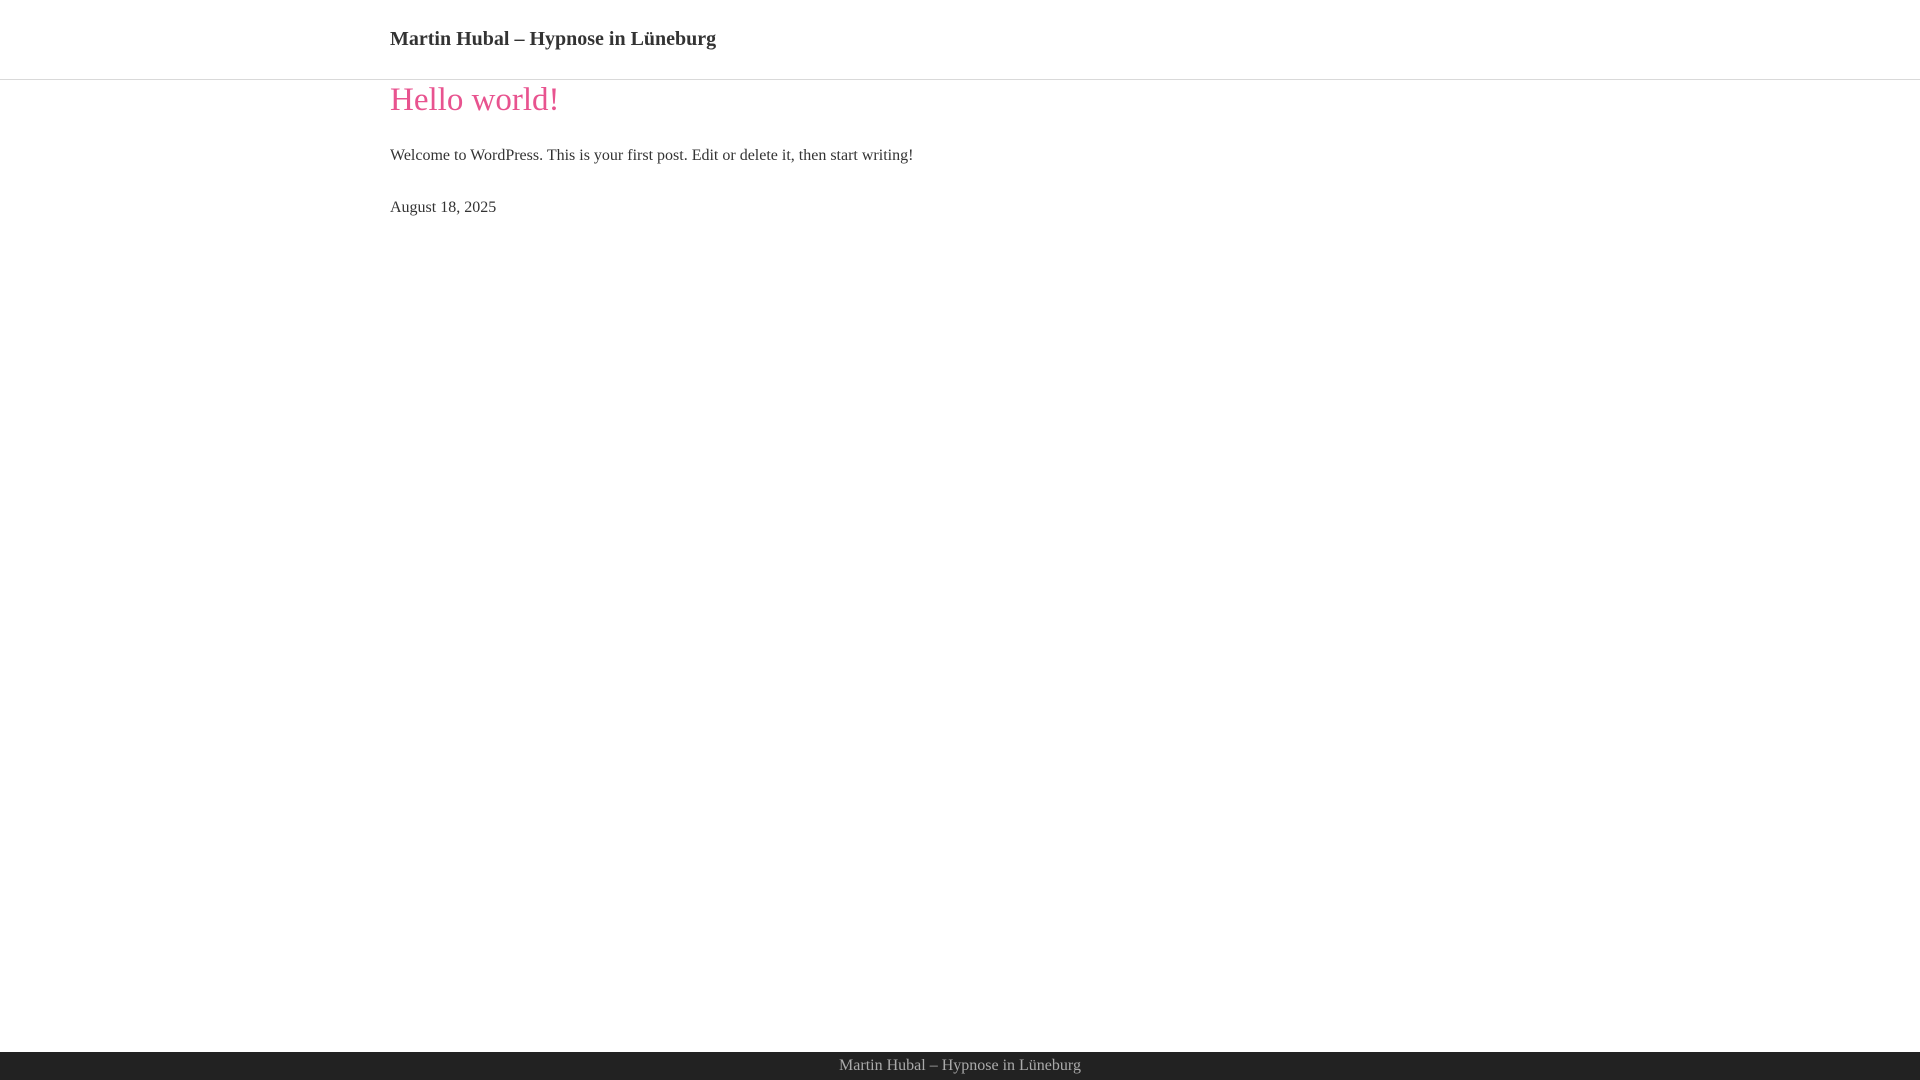 The image size is (1920, 1080). What do you see at coordinates (475, 100) in the screenshot?
I see `post-title-link: Hello world!` at bounding box center [475, 100].